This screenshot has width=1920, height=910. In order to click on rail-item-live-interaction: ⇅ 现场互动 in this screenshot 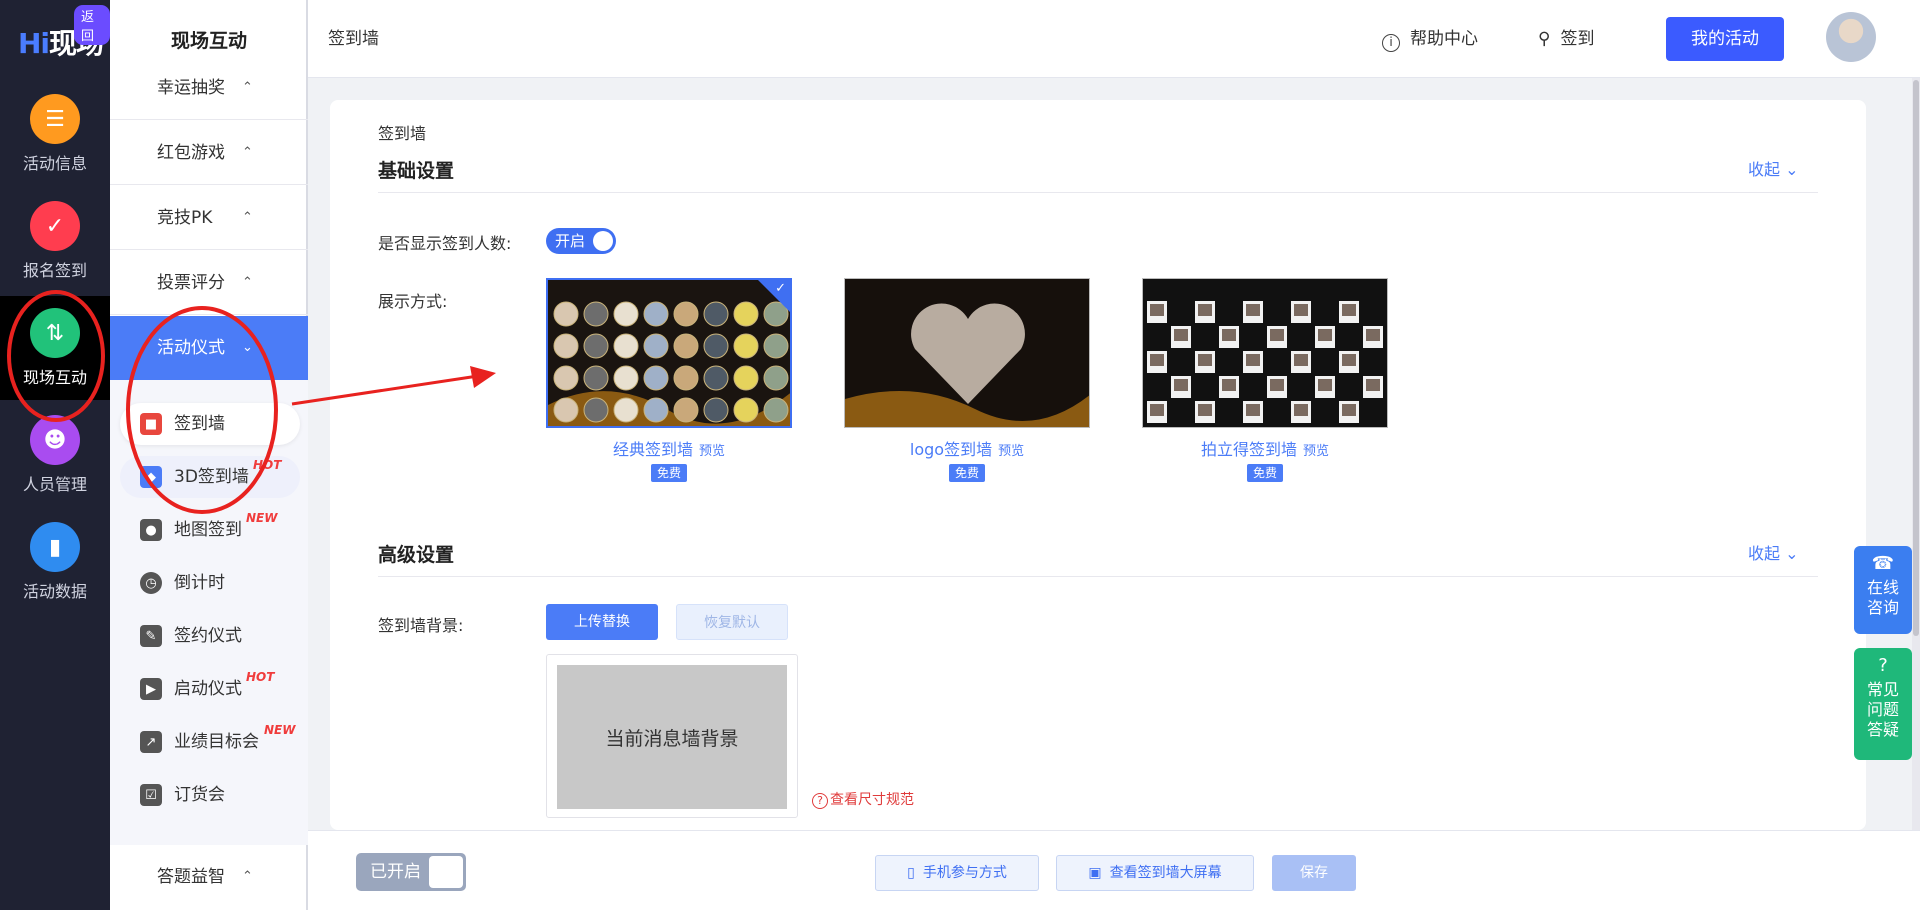, I will do `click(55, 348)`.